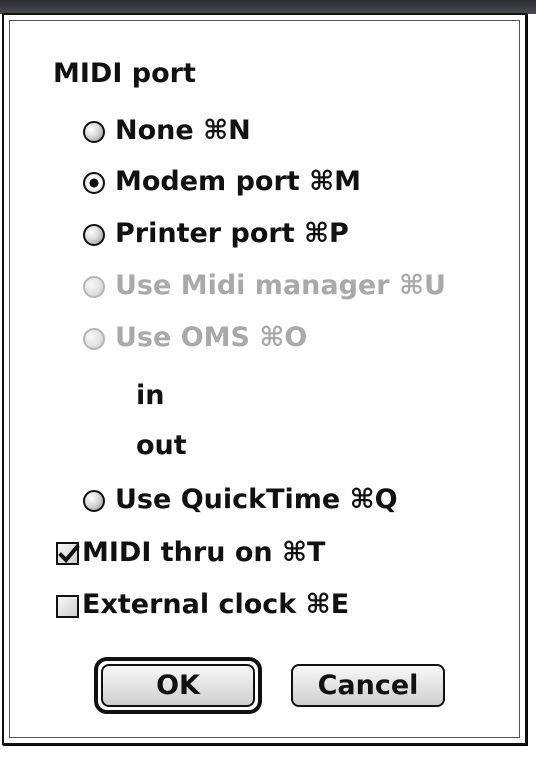 This screenshot has width=536, height=757. Describe the element at coordinates (94, 183) in the screenshot. I see `radio-button-selected-icon` at that location.